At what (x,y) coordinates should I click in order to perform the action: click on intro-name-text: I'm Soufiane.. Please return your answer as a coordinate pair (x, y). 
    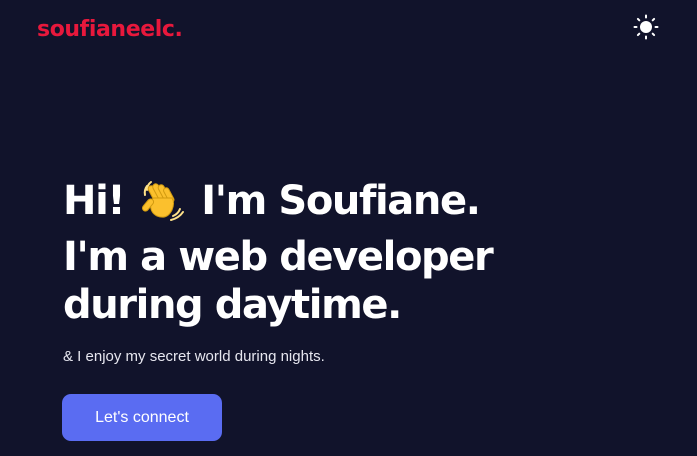
    Looking at the image, I should click on (341, 201).